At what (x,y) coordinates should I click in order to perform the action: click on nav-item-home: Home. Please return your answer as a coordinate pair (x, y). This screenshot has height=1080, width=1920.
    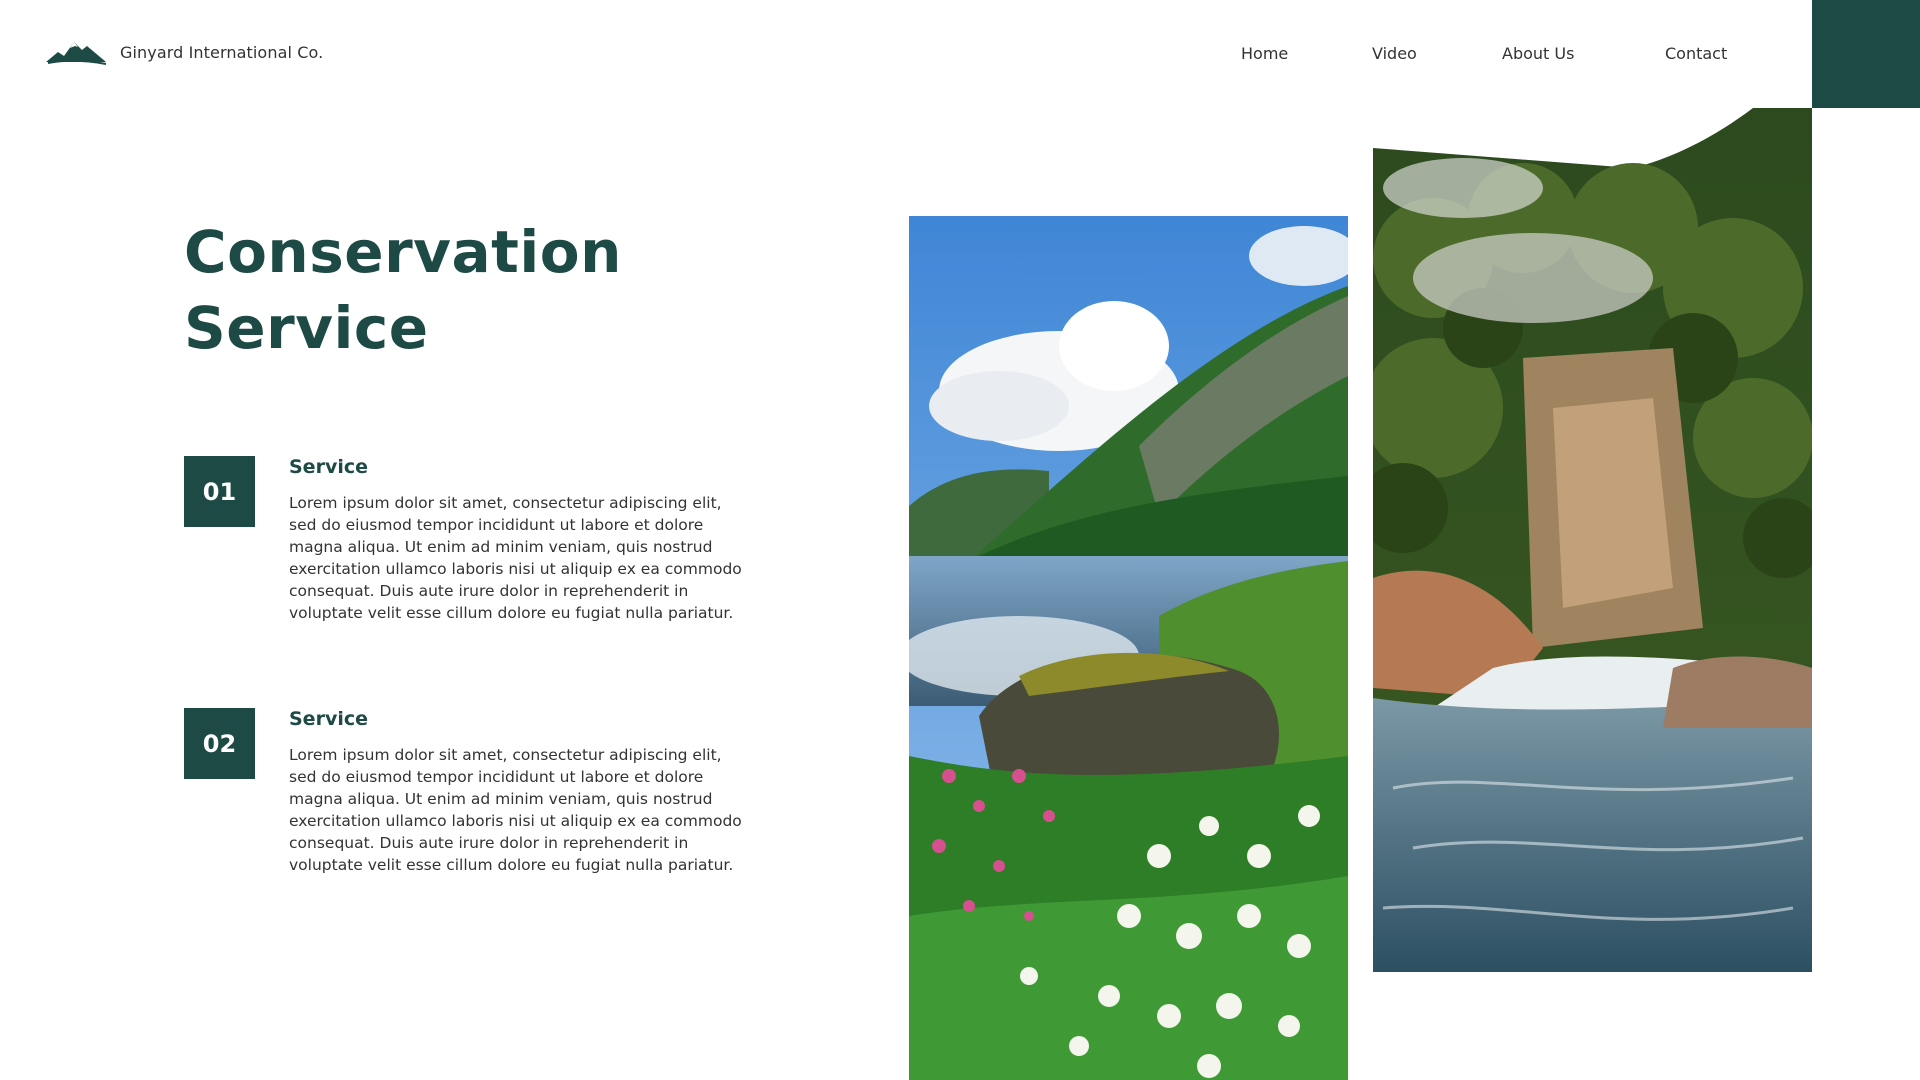
    Looking at the image, I should click on (1264, 53).